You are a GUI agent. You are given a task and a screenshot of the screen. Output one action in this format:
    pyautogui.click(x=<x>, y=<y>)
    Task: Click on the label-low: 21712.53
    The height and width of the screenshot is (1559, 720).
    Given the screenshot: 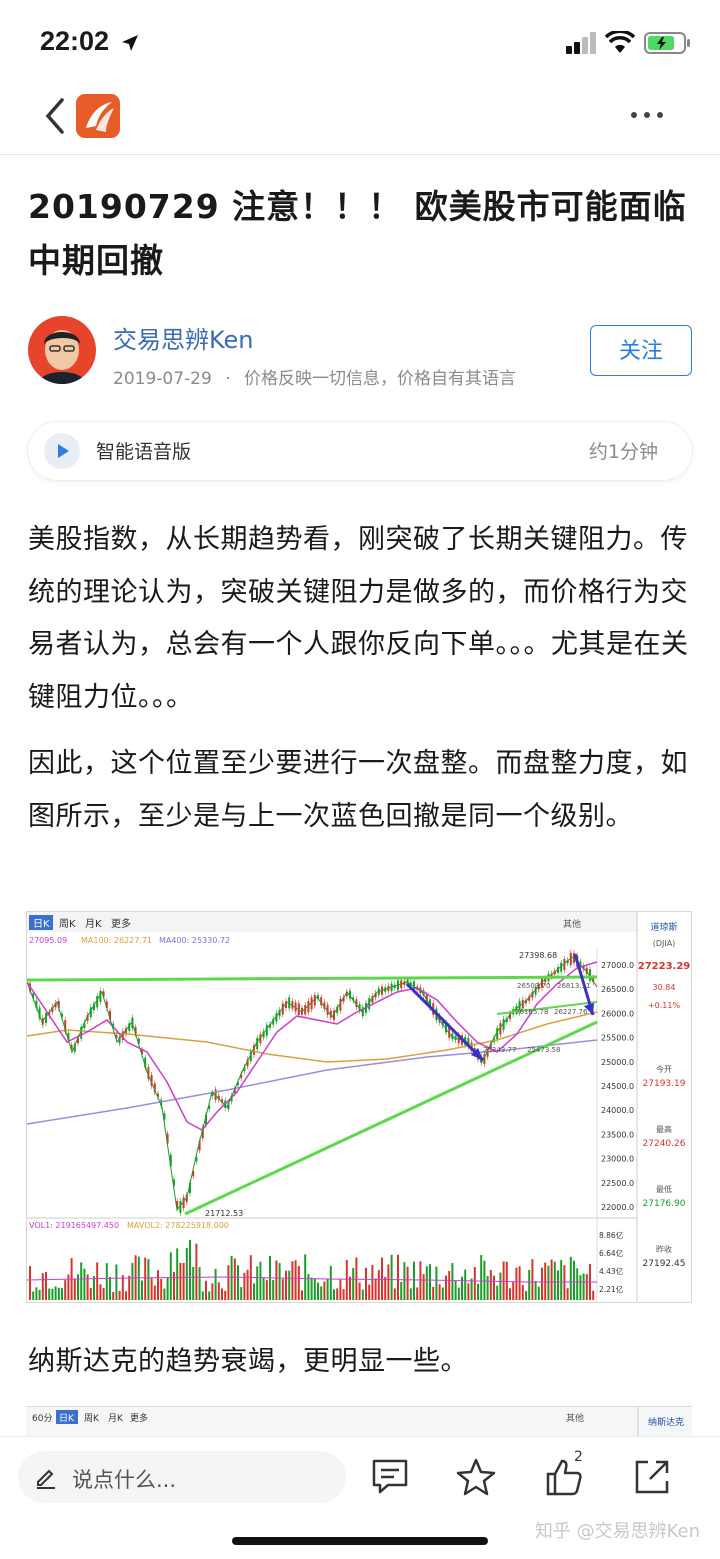 What is the action you would take?
    pyautogui.click(x=224, y=1213)
    